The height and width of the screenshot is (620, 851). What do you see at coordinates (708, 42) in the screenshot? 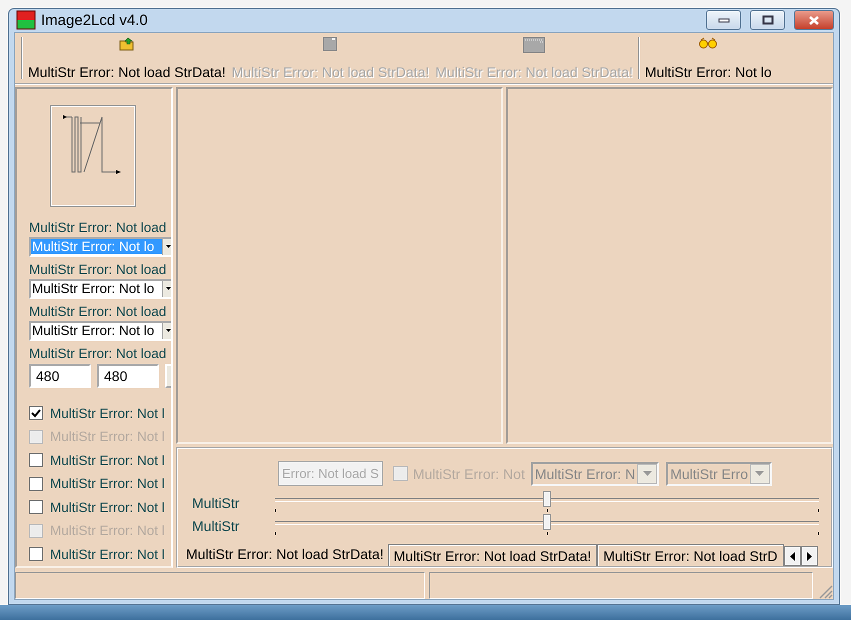
I see `glasses-icon` at bounding box center [708, 42].